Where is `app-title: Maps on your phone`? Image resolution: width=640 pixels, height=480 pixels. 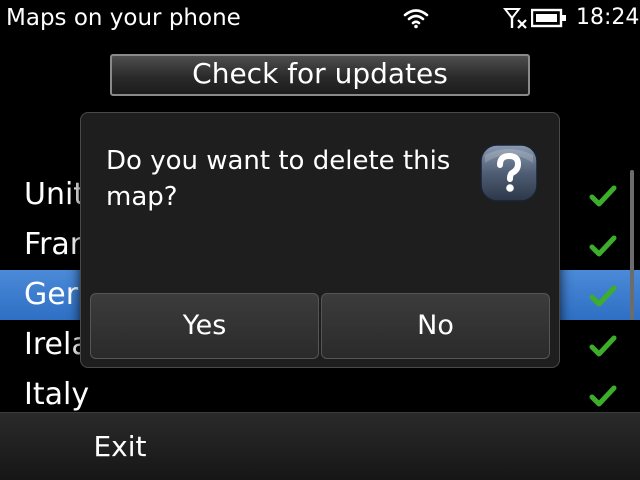 app-title: Maps on your phone is located at coordinates (123, 18).